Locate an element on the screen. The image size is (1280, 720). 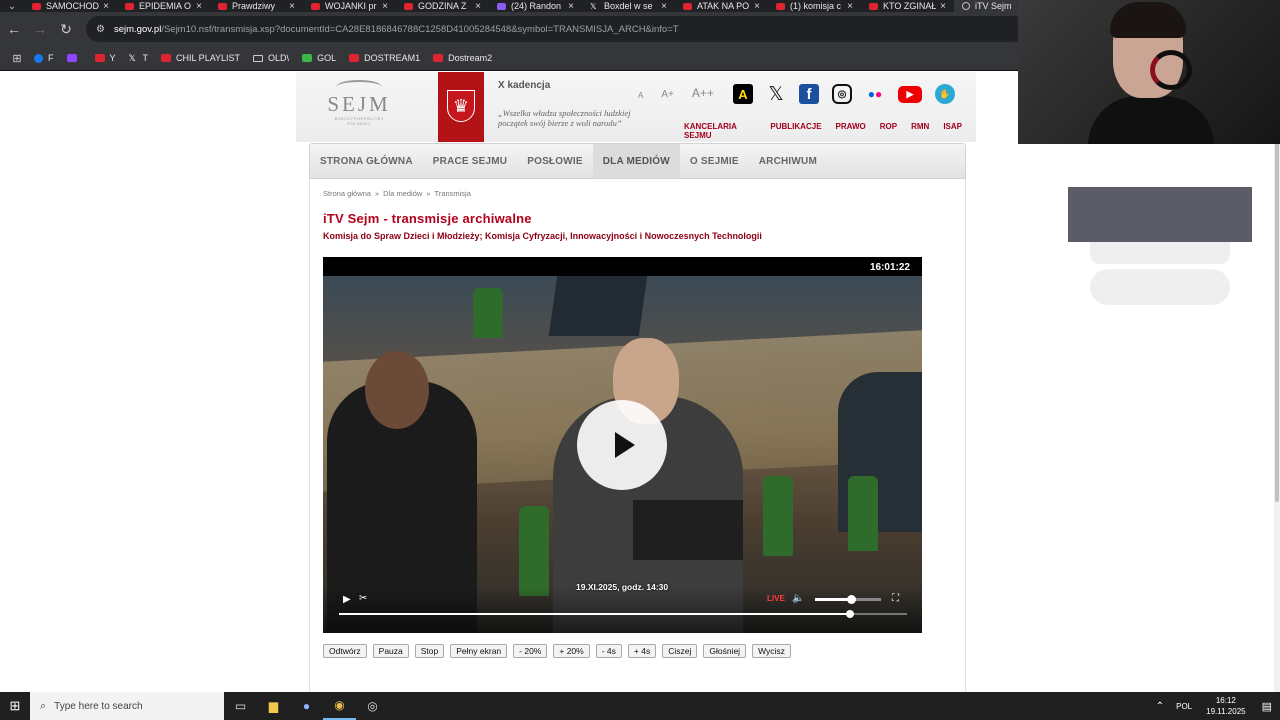
tab: ATAK NA PO × is located at coordinates (721, 6).